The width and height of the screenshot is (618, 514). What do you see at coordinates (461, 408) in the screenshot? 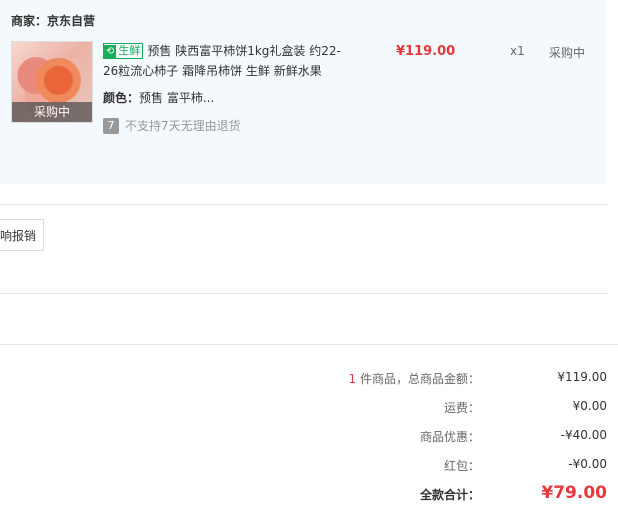
I see `shipping-label: 运费：` at bounding box center [461, 408].